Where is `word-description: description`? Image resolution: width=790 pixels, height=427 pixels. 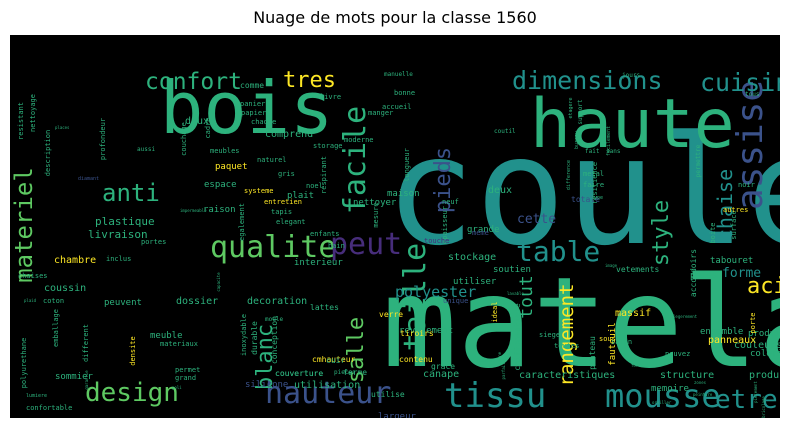
word-description: description is located at coordinates (48, 153).